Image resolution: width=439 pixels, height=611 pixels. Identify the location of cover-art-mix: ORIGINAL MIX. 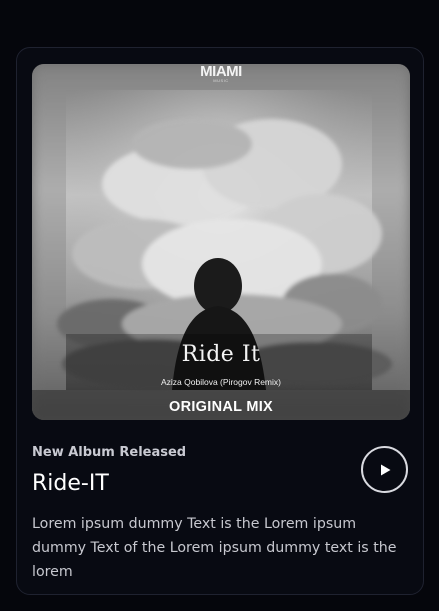
(221, 407).